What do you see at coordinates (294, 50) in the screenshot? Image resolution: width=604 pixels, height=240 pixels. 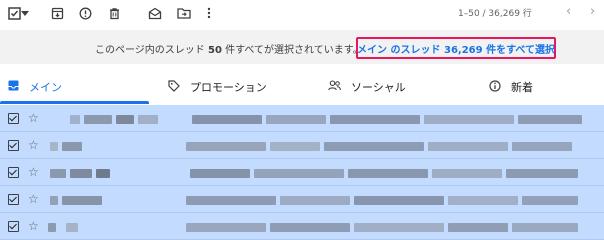 I see `selection-message-suffix: 件すべてが選択されています。` at bounding box center [294, 50].